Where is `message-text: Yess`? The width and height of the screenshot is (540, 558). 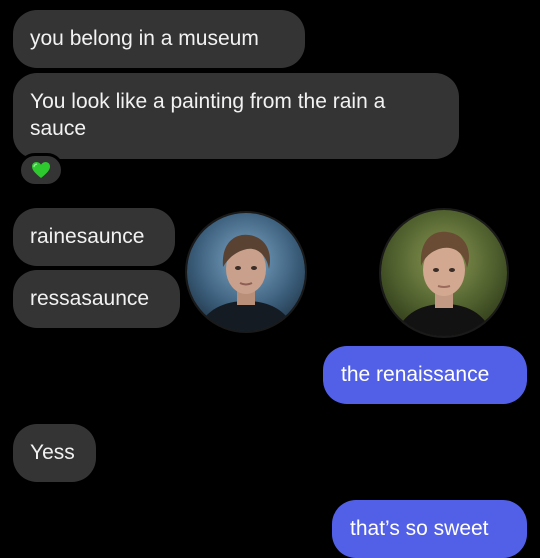
message-text: Yess is located at coordinates (52, 452).